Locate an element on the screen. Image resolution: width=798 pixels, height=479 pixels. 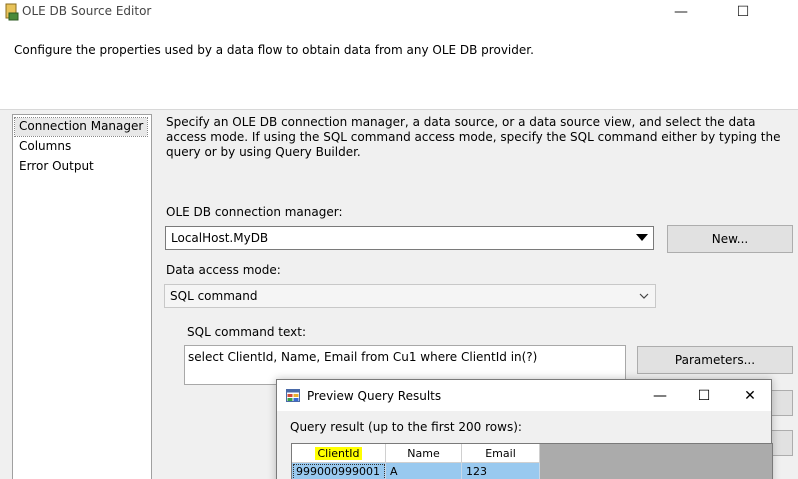
column-header-clientid: ClientId is located at coordinates (339, 453).